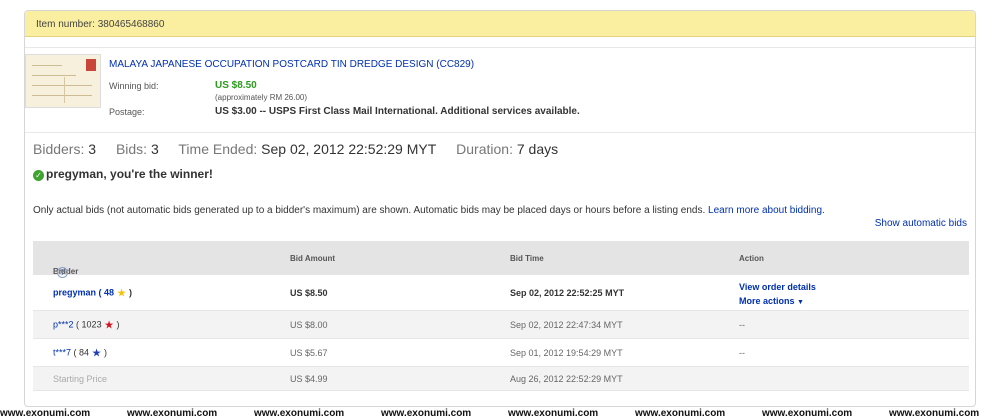 This screenshot has height=420, width=1000. I want to click on table-header: Bidder? Bid Amount Bid Time Action, so click(501, 259).